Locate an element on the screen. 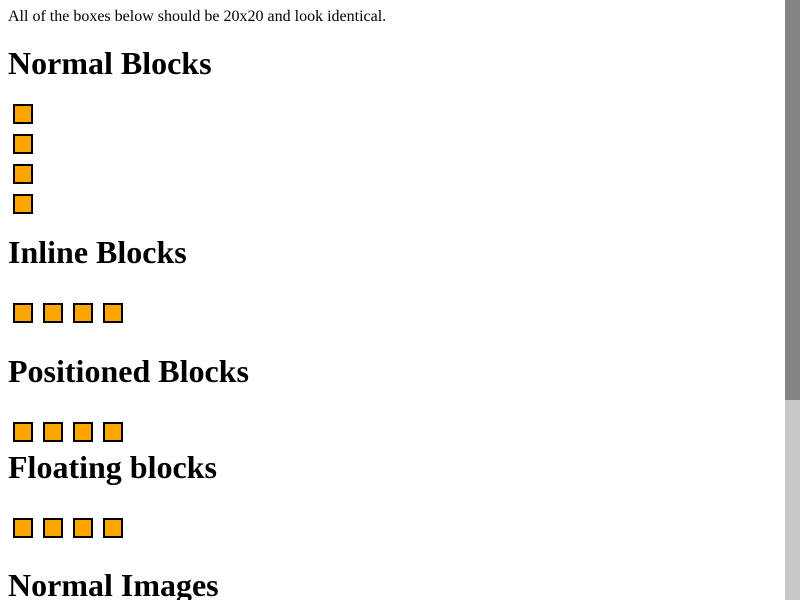  scrollbar-thumb is located at coordinates (792, 200).